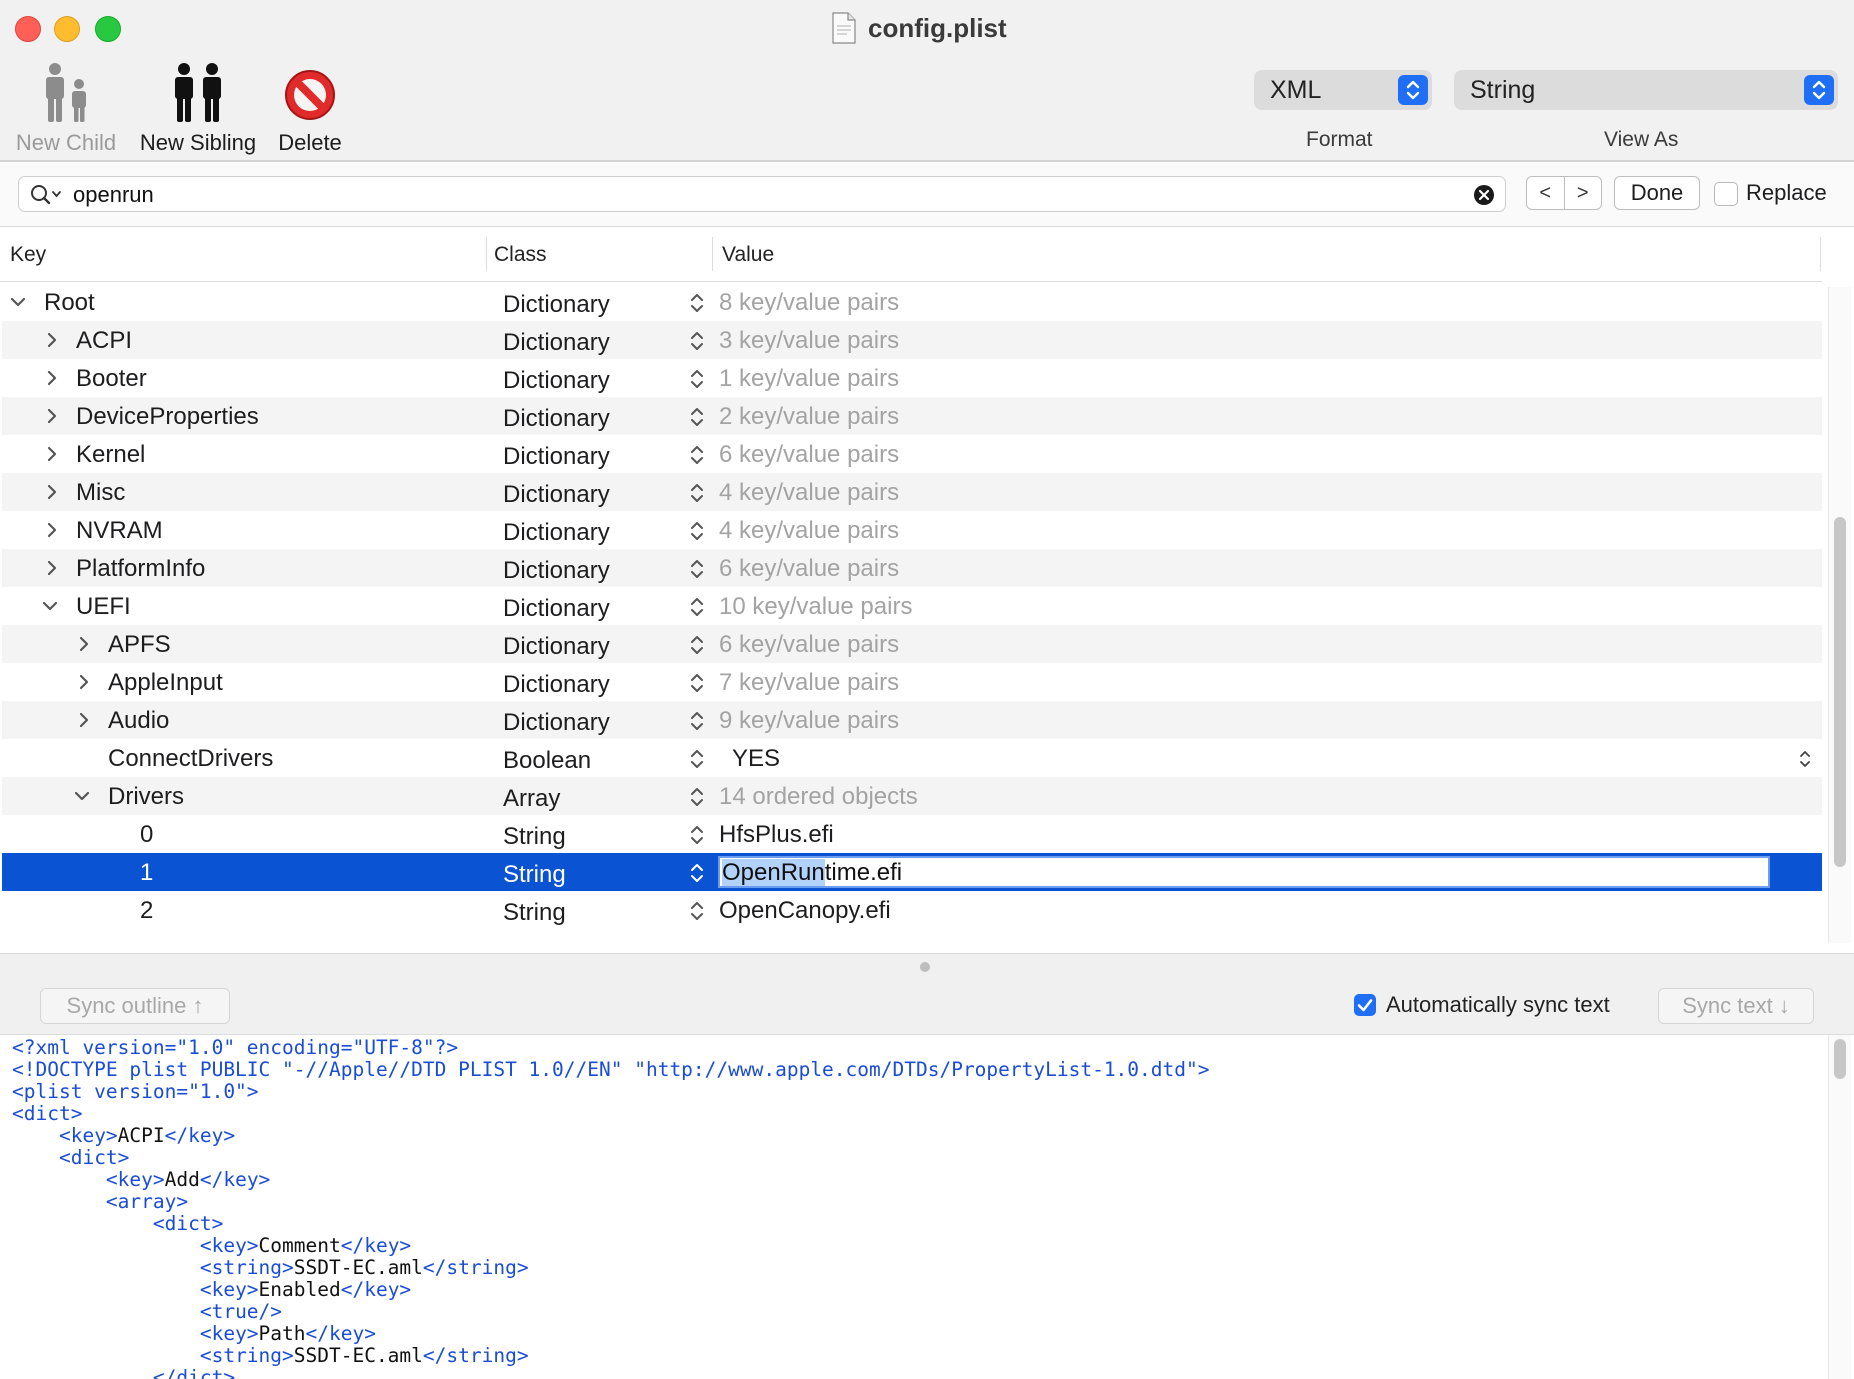  Describe the element at coordinates (198, 142) in the screenshot. I see `new-sibling-label: New Sibling` at that location.